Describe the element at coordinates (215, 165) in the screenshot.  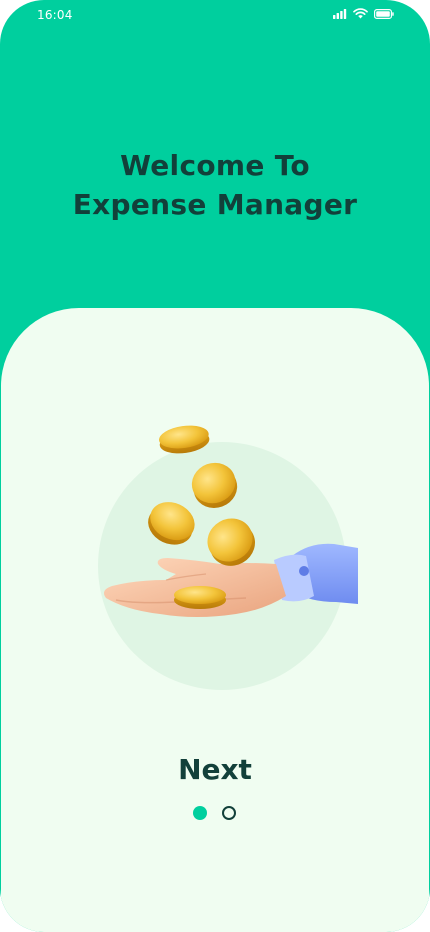
I see `welcome-title-line-1: Welcome To` at that location.